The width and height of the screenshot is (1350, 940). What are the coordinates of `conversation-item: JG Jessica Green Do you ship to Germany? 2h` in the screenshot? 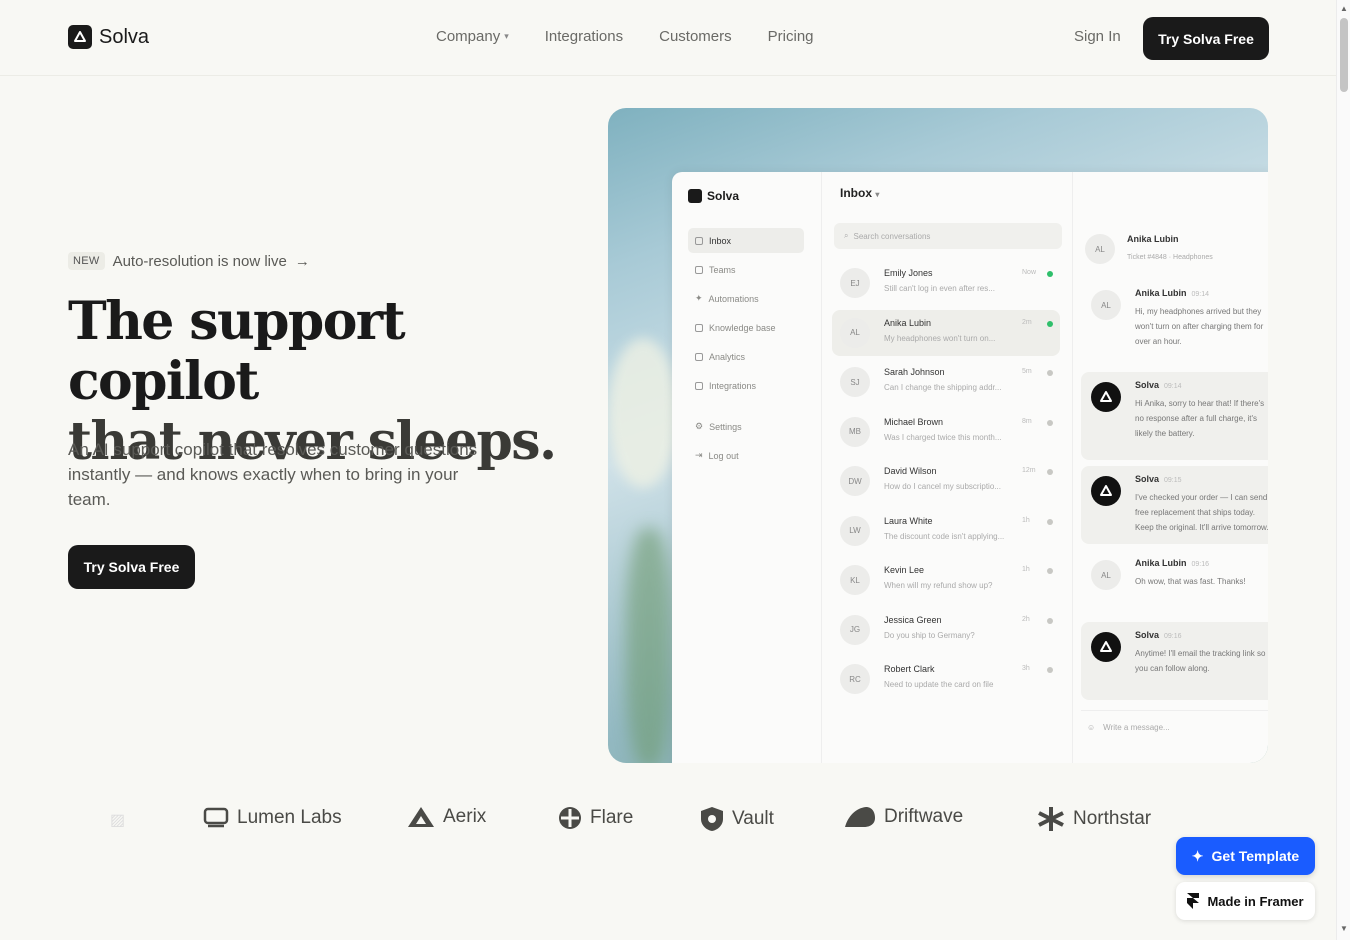 It's located at (946, 630).